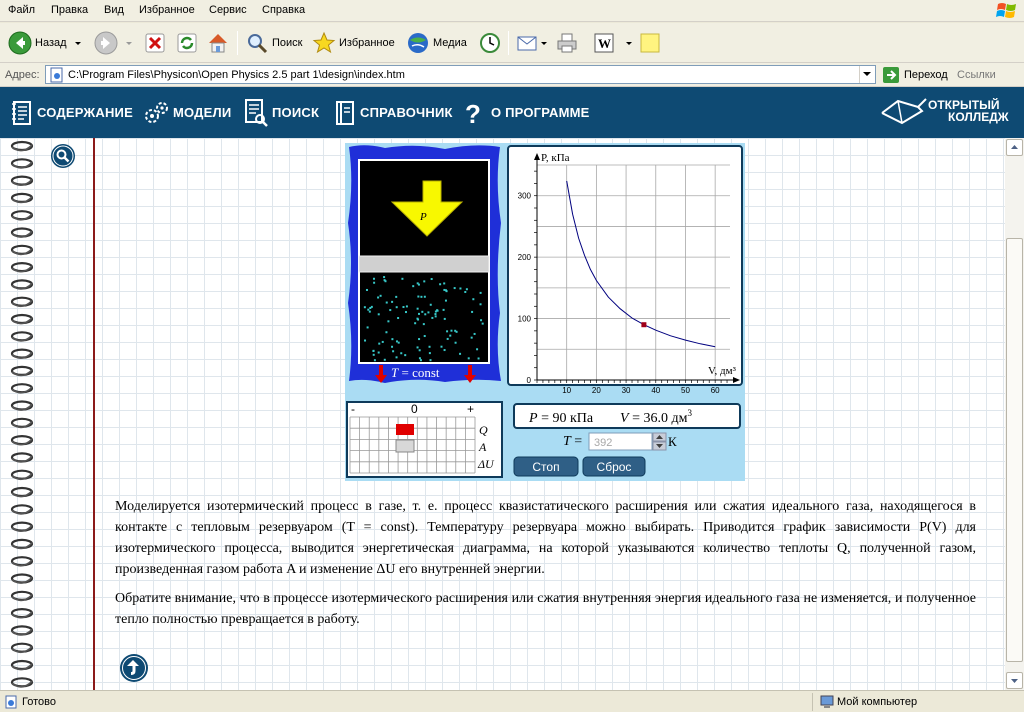  Describe the element at coordinates (202, 112) in the screenshot. I see `nav-models-label: МОДЕЛИ` at that location.